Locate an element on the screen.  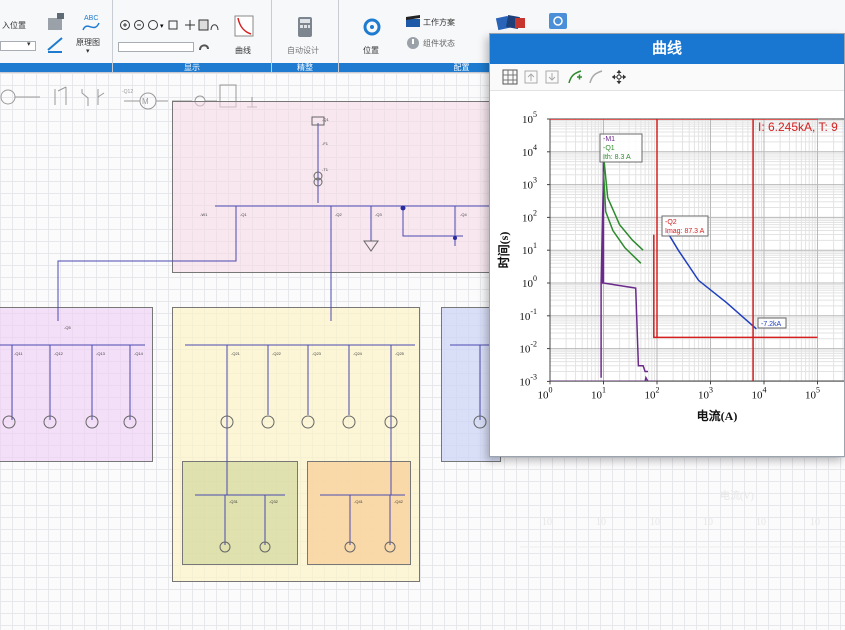
ribbon-group-label is located at coordinates (56, 67).